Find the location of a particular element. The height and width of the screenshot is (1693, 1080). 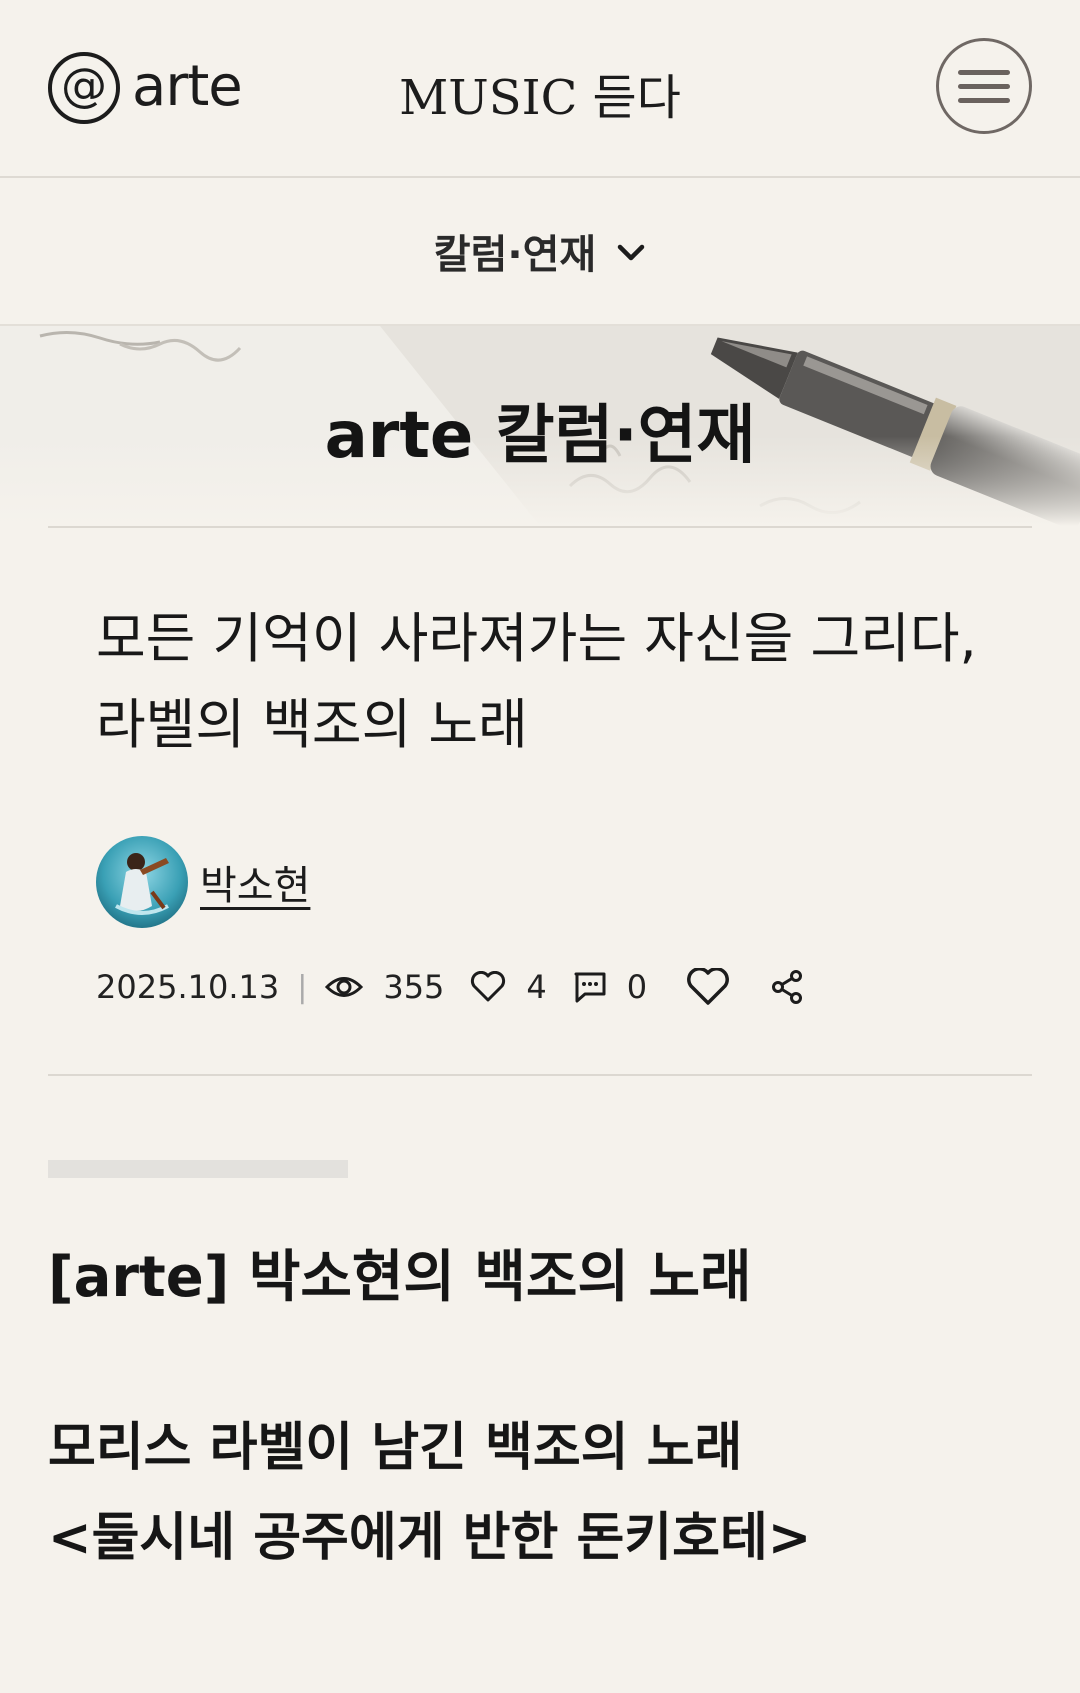

hero-title: arte 칼럼·연재 is located at coordinates (540, 436).